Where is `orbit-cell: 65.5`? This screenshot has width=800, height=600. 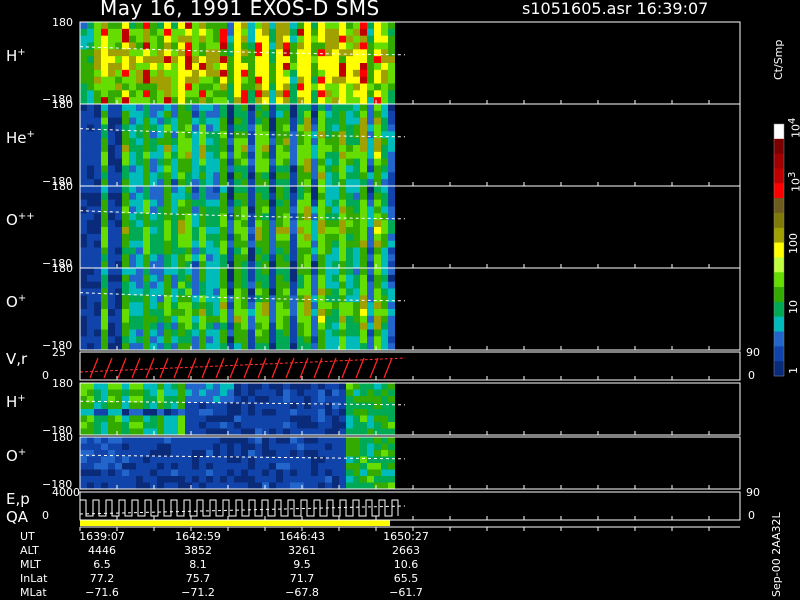
orbit-cell: 65.5 is located at coordinates (406, 578).